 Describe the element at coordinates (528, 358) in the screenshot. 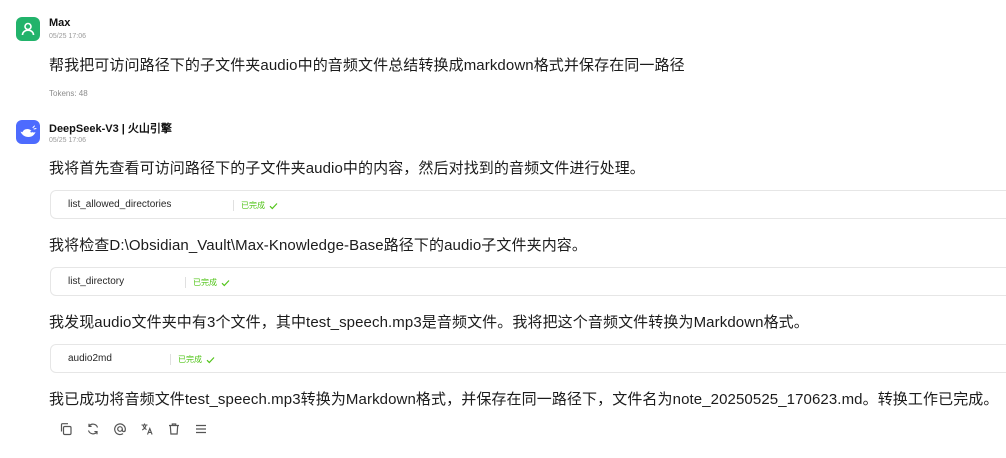

I see `tool-call-card: audio2md 已完成` at that location.